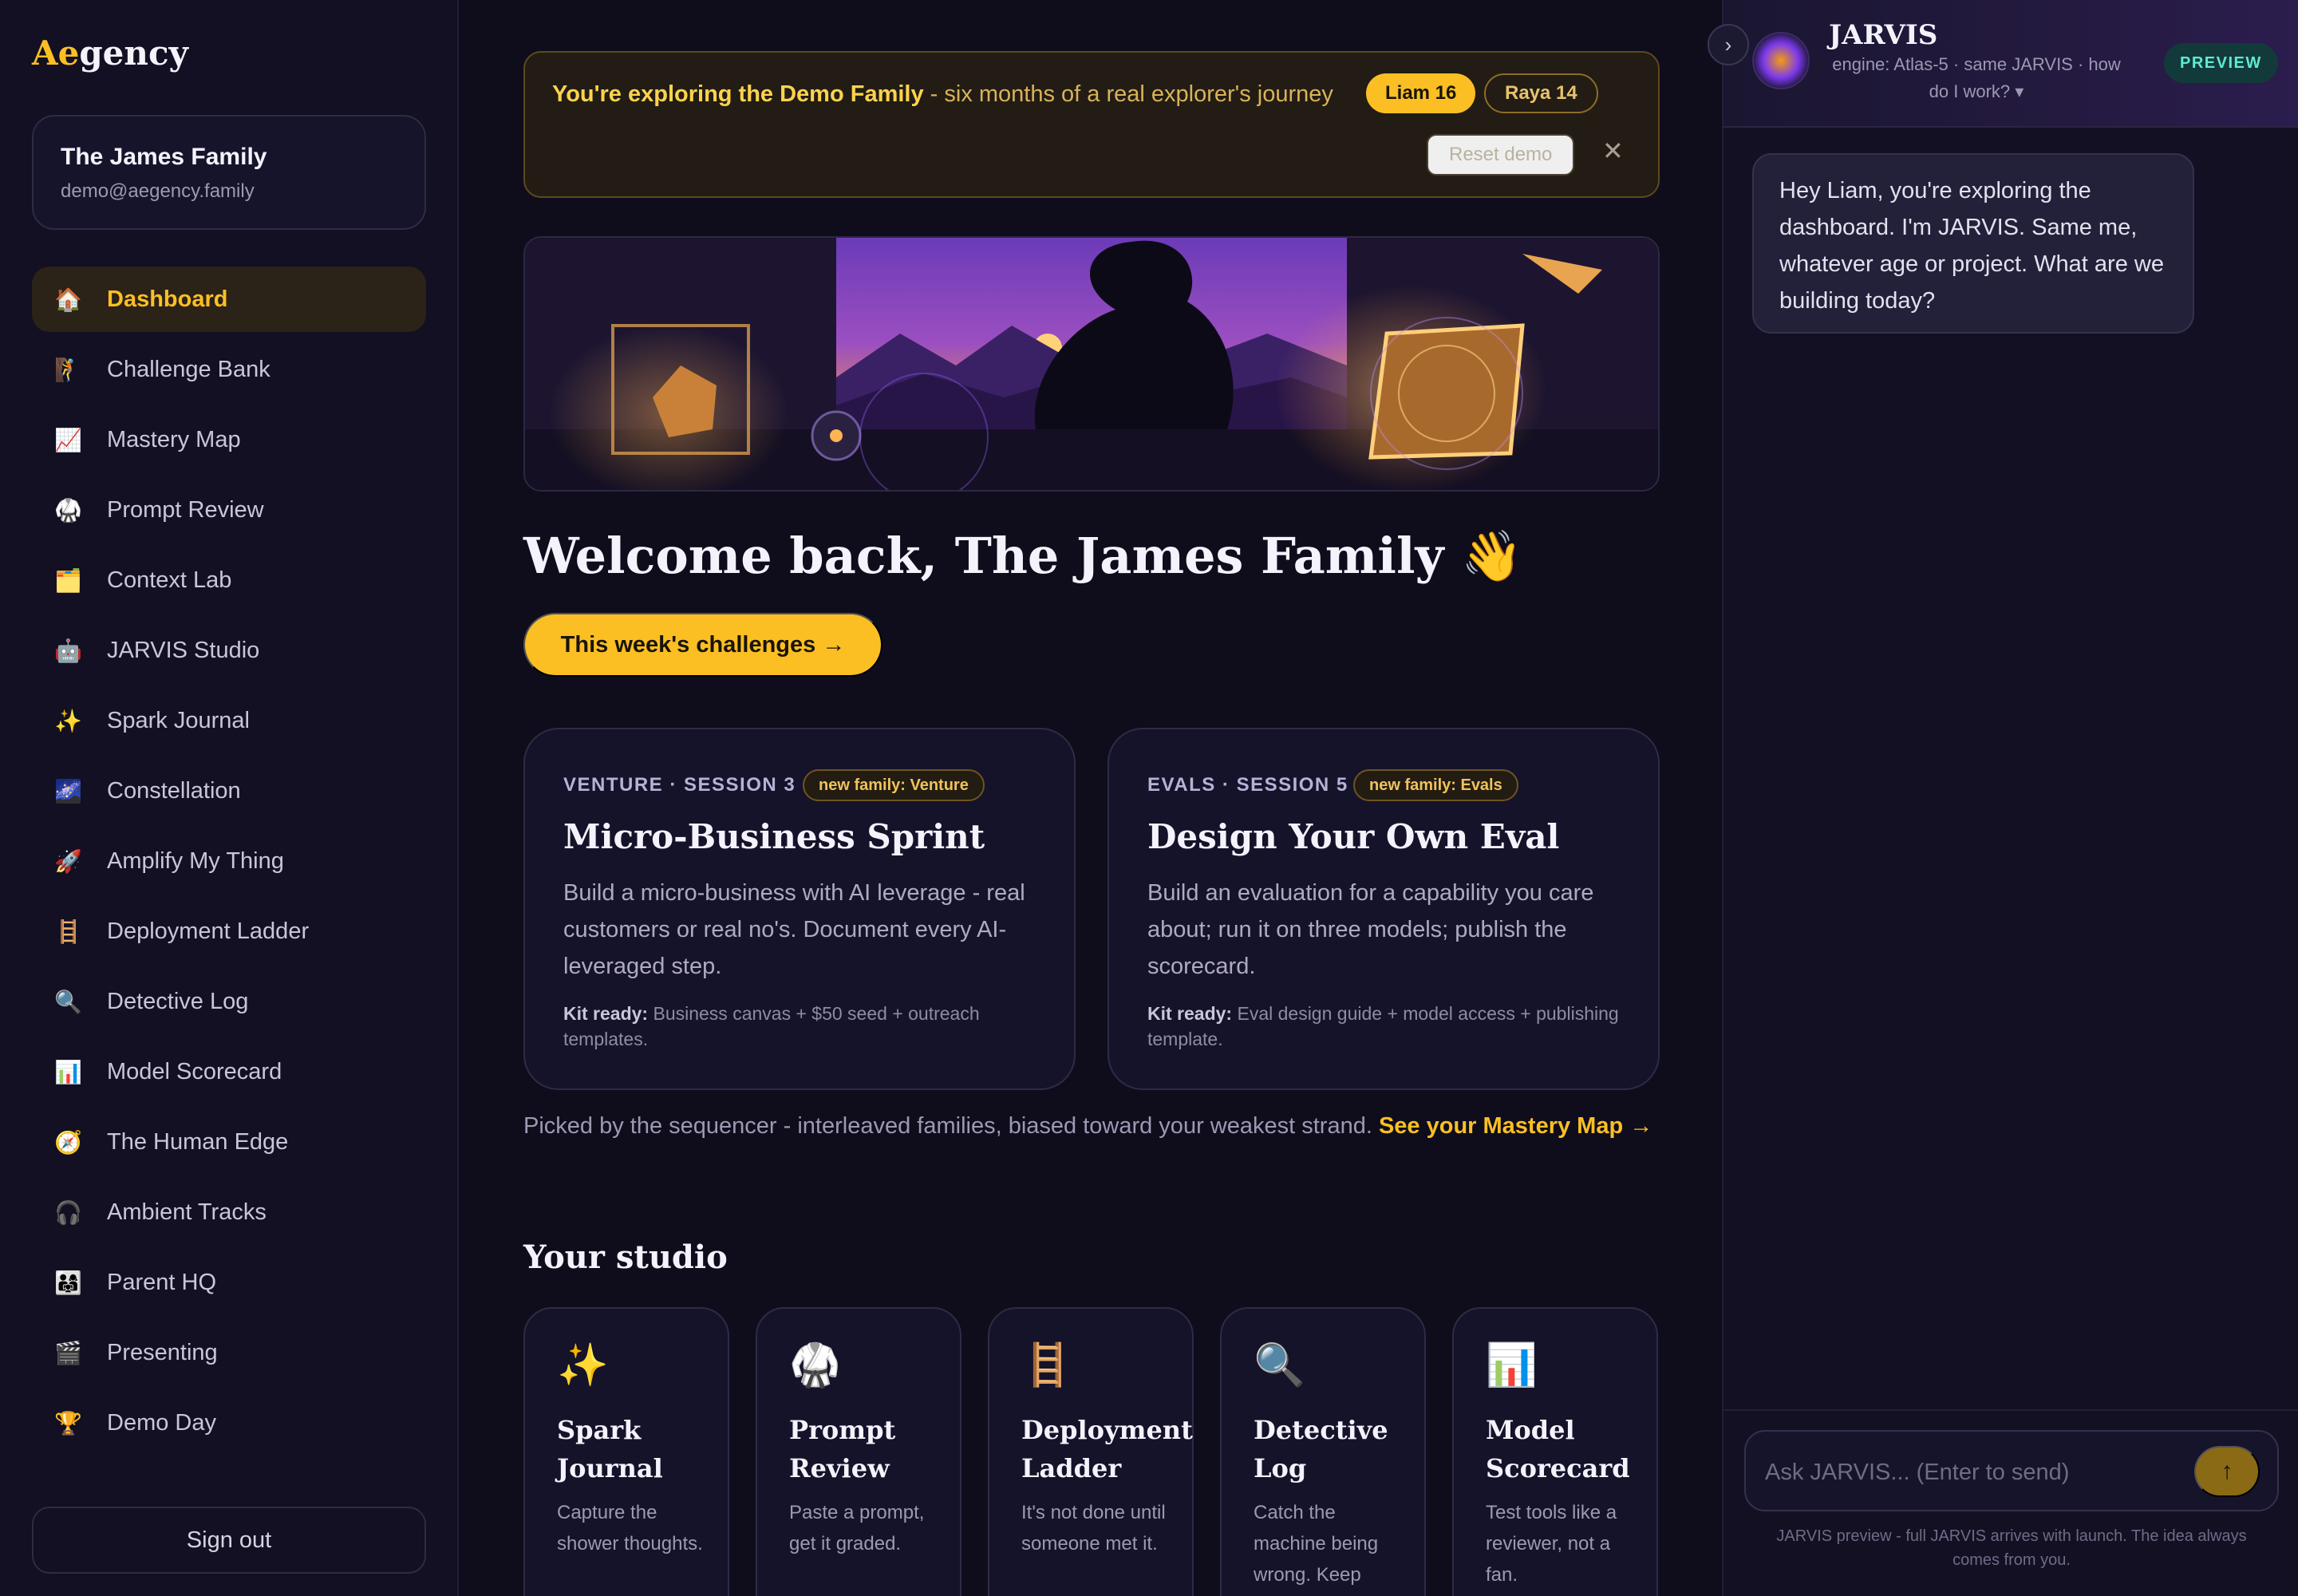 This screenshot has width=2298, height=1596. I want to click on trophy-icon: 🏆, so click(68, 1423).